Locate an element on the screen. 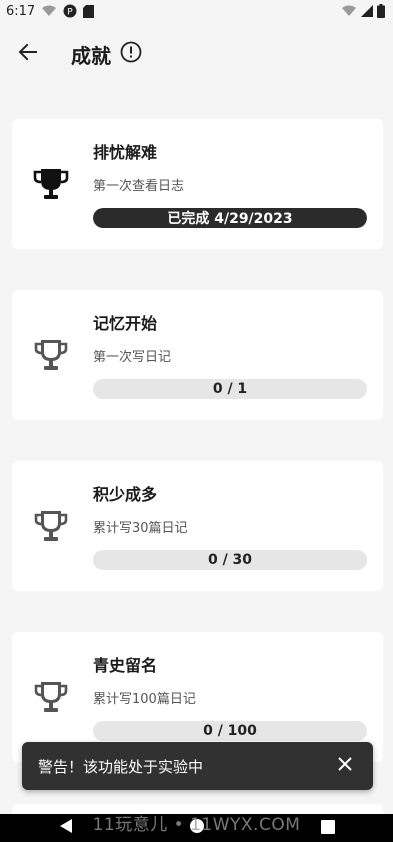 Image resolution: width=393 pixels, height=842 pixels. progress-label: 0 / 100 is located at coordinates (230, 731).